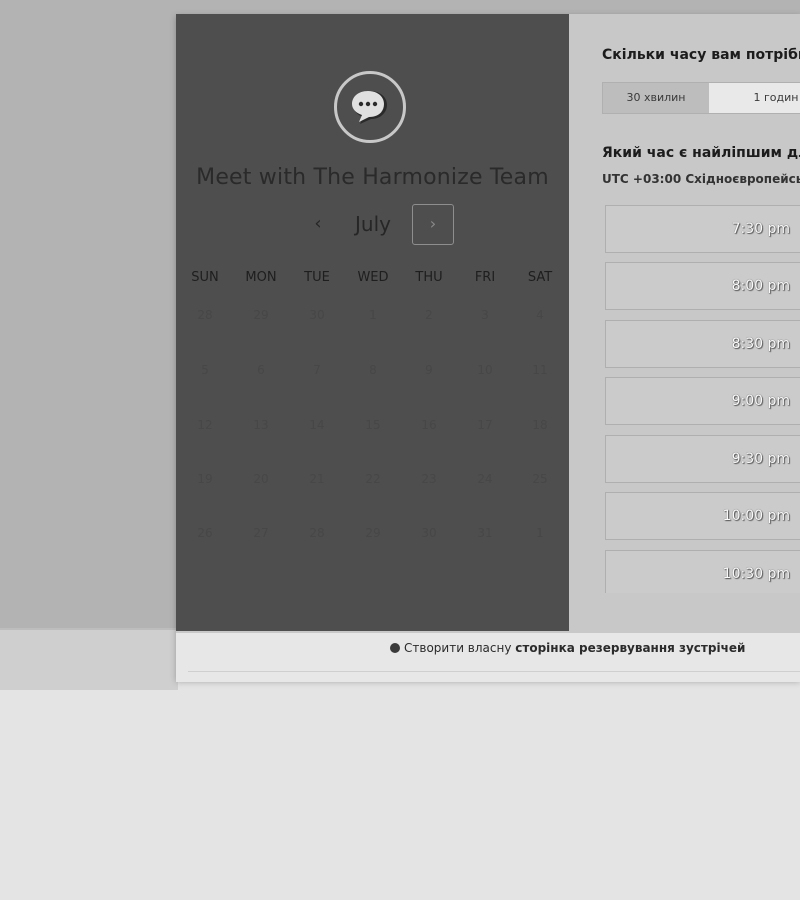 Image resolution: width=800 pixels, height=900 pixels. Describe the element at coordinates (485, 370) in the screenshot. I see `calendar-day: 10` at that location.